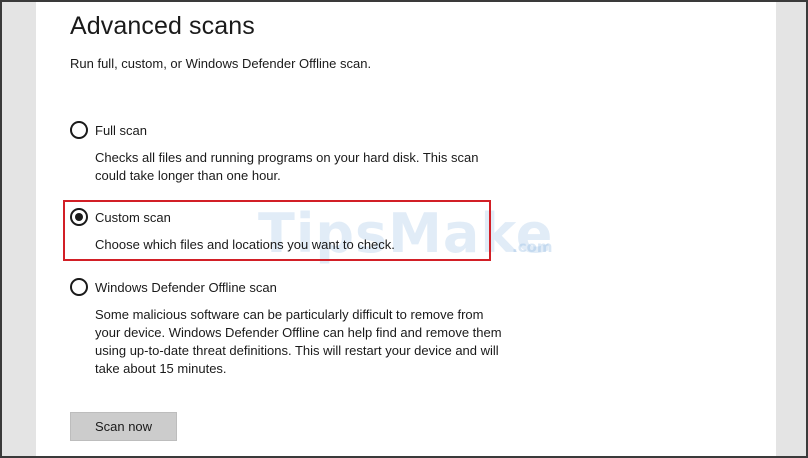  What do you see at coordinates (79, 287) in the screenshot?
I see `offline-scan-radio` at bounding box center [79, 287].